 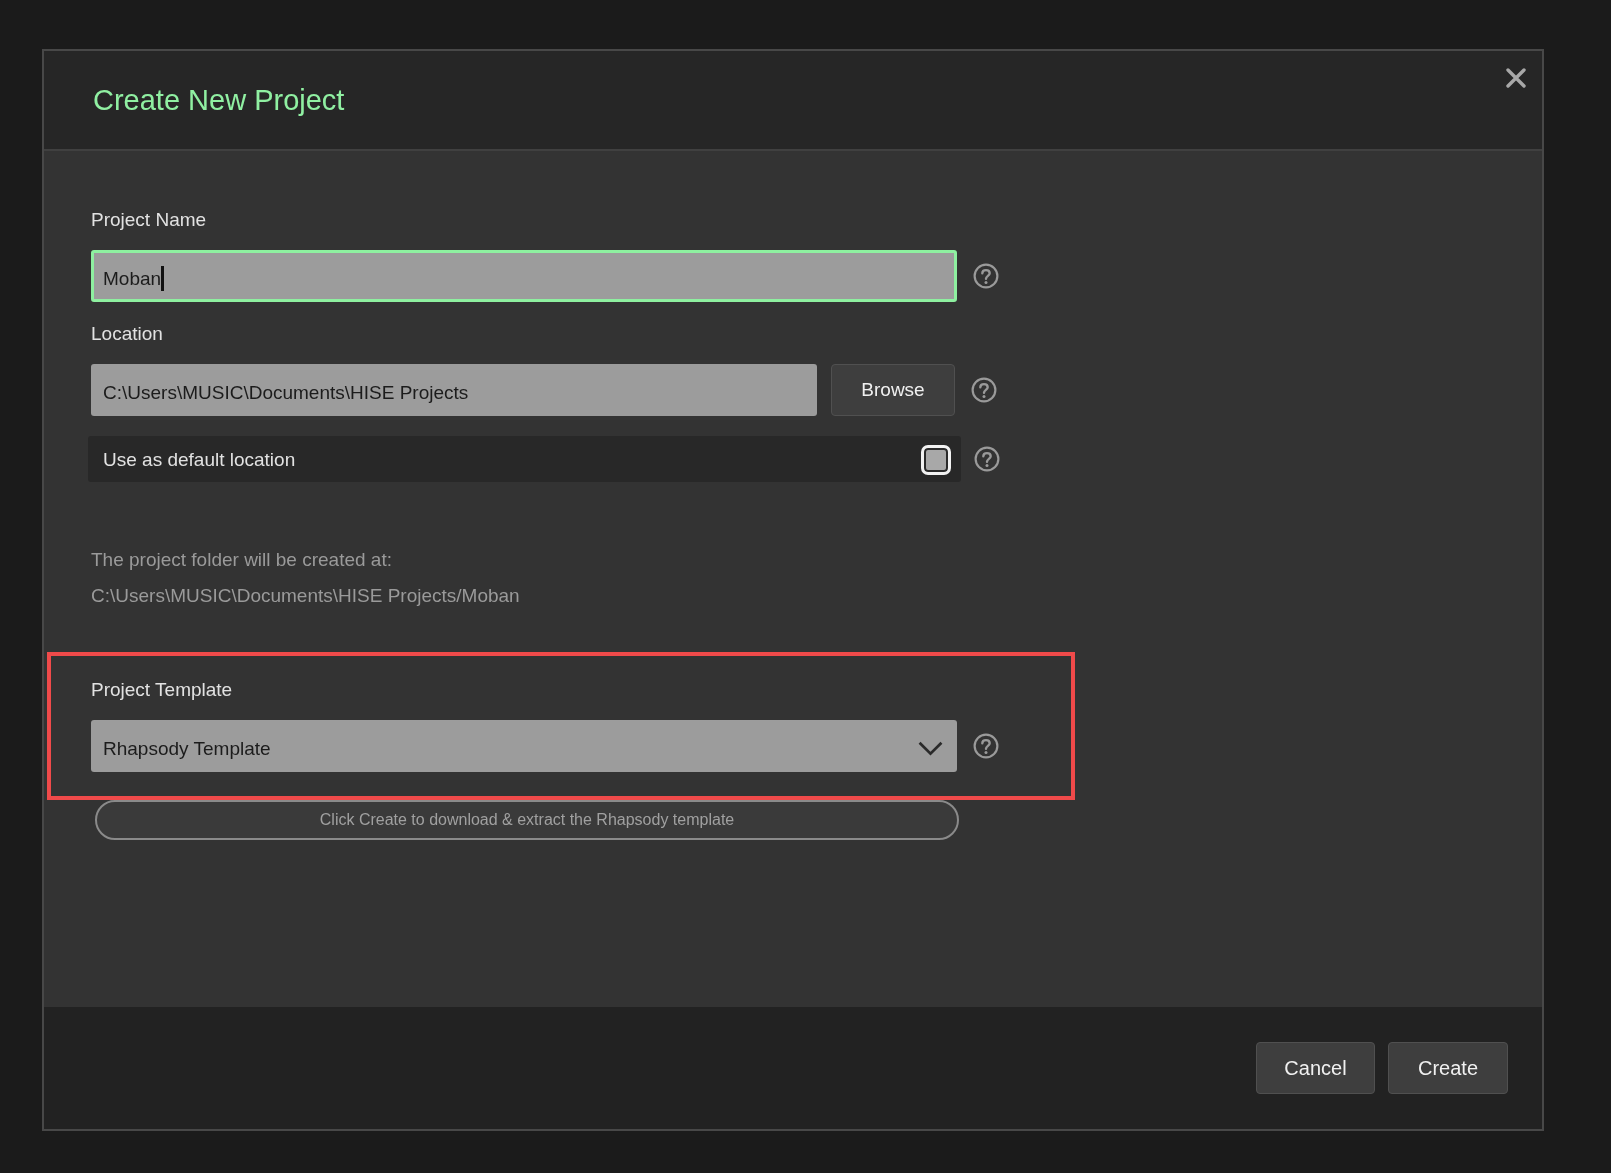 What do you see at coordinates (930, 748) in the screenshot?
I see `chevron-down-icon` at bounding box center [930, 748].